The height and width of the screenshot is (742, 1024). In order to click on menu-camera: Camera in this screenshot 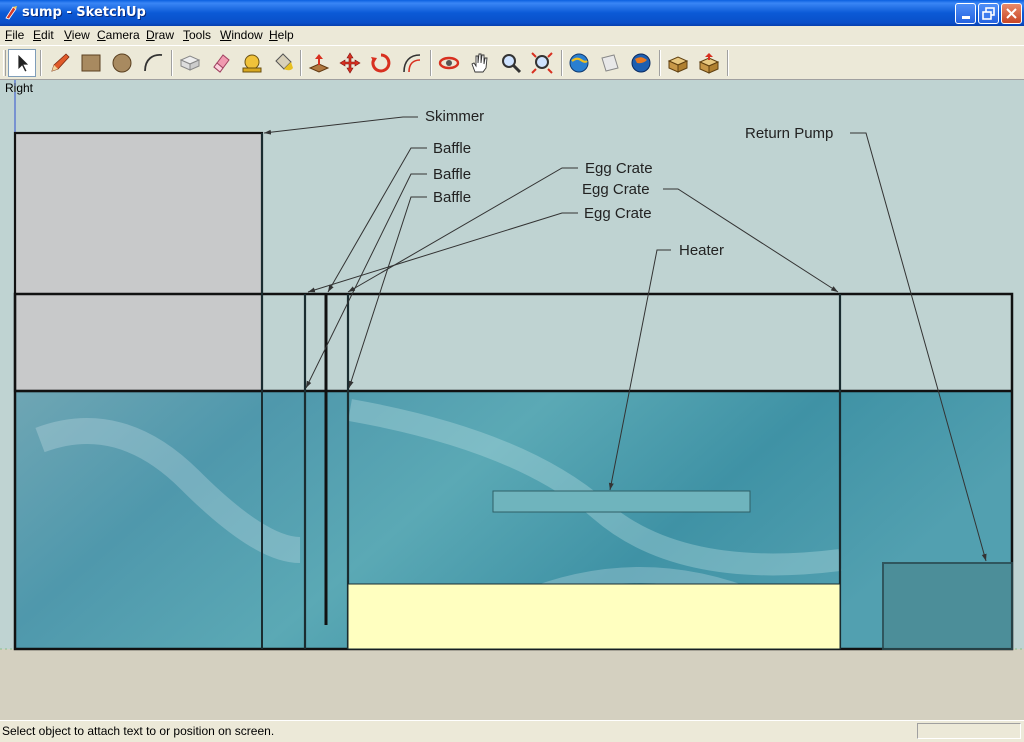, I will do `click(118, 35)`.